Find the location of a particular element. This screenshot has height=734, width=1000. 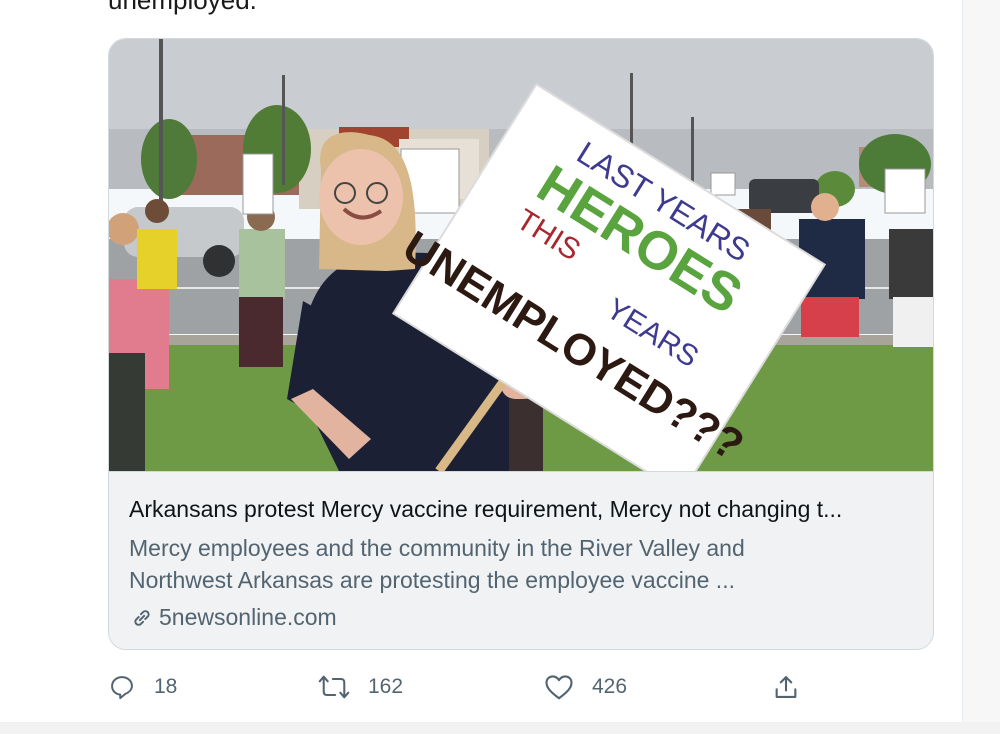

reply-count: 18 is located at coordinates (166, 686).